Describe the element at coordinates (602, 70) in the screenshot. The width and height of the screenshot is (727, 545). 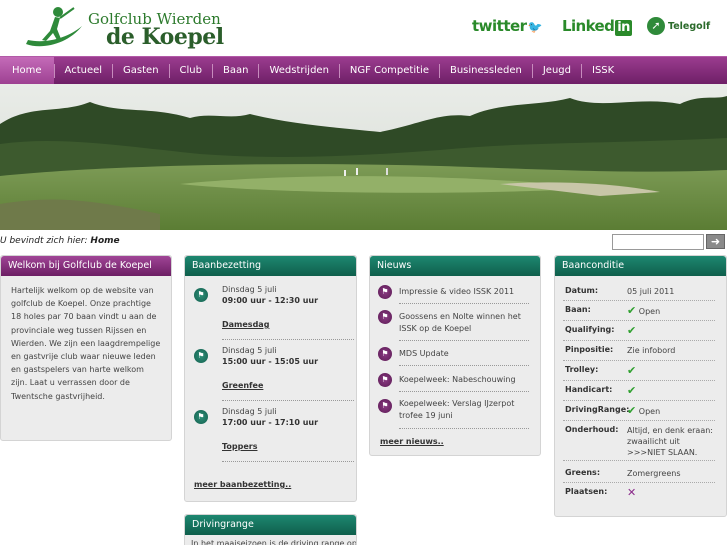
I see `nav-item-issk: ISSK` at that location.